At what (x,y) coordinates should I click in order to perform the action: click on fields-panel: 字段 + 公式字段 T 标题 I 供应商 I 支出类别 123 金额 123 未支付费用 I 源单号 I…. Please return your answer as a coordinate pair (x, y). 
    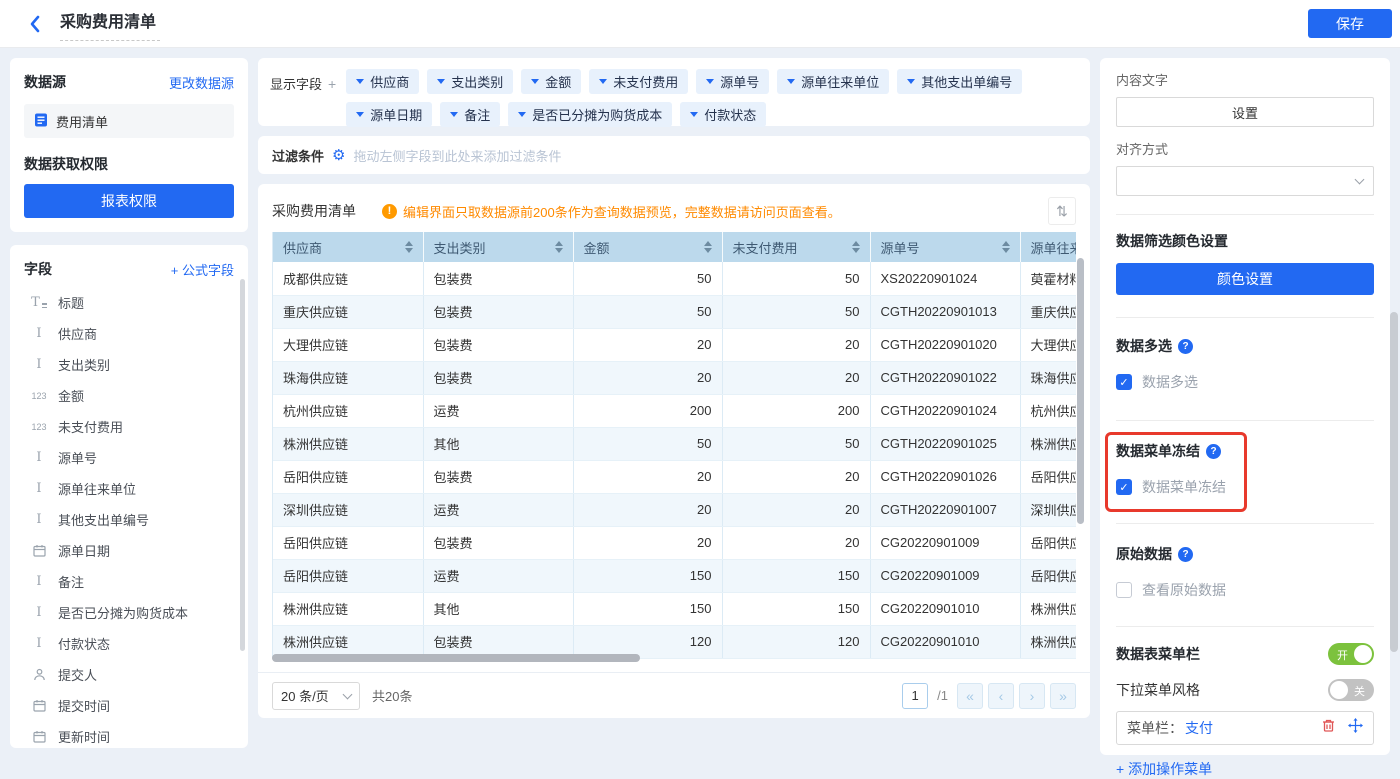
    Looking at the image, I should click on (129, 496).